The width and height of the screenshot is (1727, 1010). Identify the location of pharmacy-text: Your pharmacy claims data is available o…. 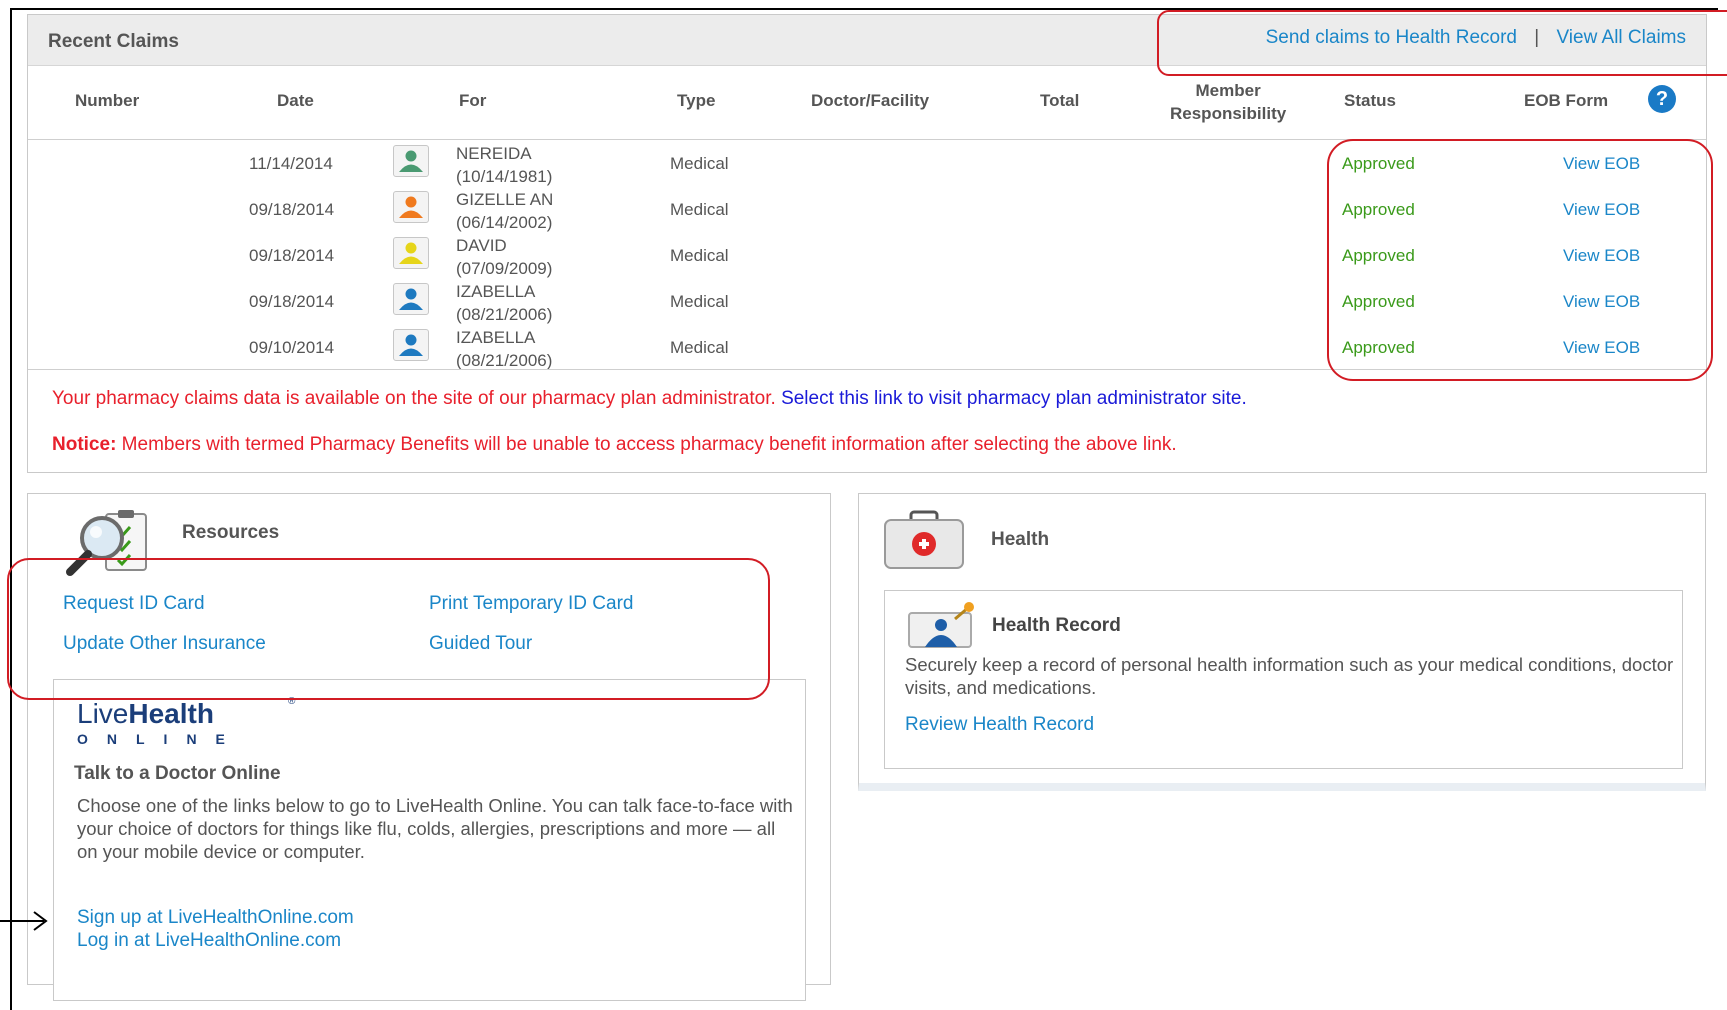
(417, 398).